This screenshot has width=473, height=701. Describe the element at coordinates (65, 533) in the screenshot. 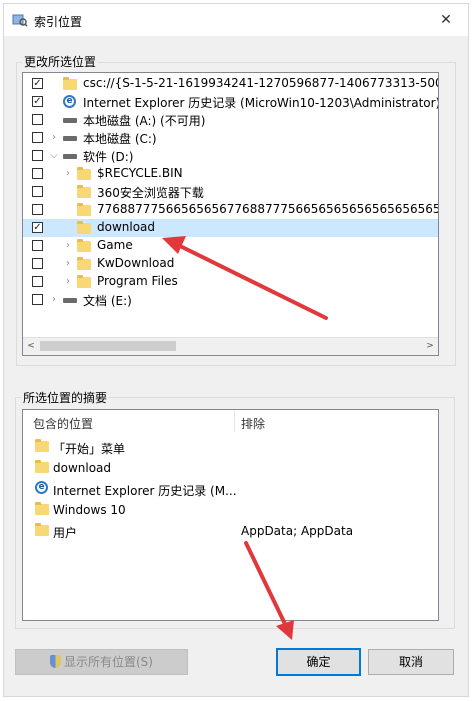

I see `summary-included: 用户` at that location.